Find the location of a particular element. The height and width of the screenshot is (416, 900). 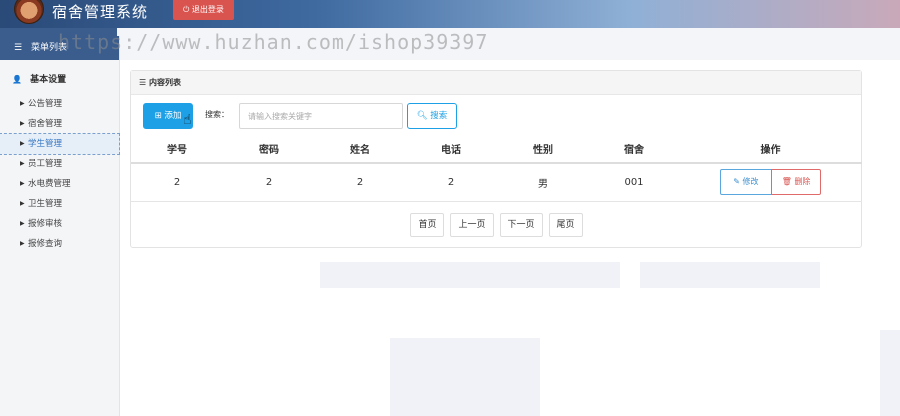

panel-header: ☰ 内容列表 is located at coordinates (496, 83).